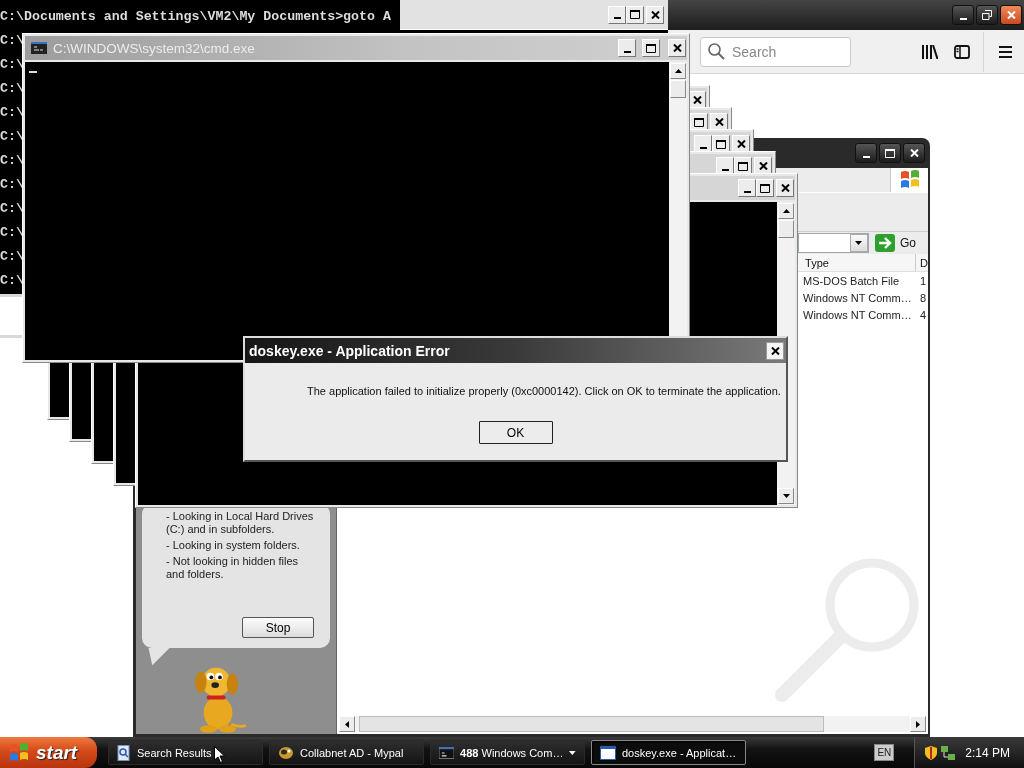 This screenshot has width=1024, height=768. Describe the element at coordinates (885, 243) in the screenshot. I see `arrow-icon` at that location.